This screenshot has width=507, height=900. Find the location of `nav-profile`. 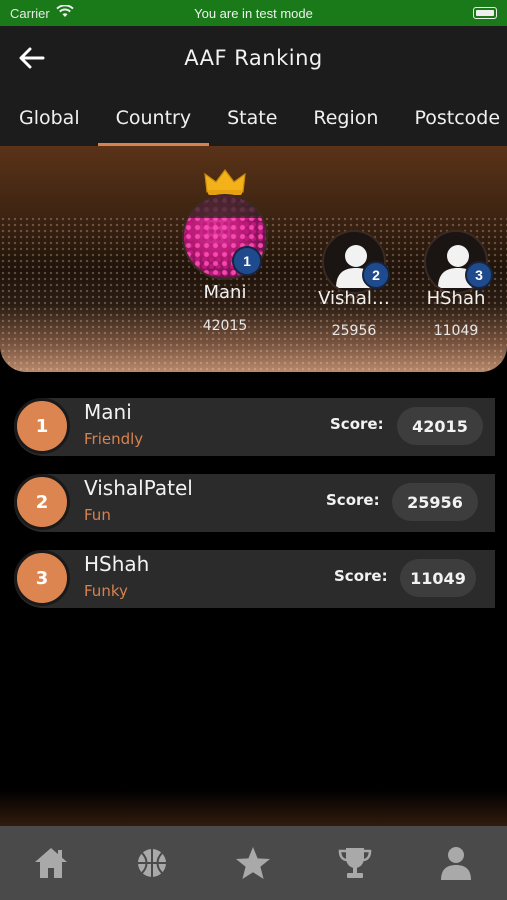

nav-profile is located at coordinates (456, 863).